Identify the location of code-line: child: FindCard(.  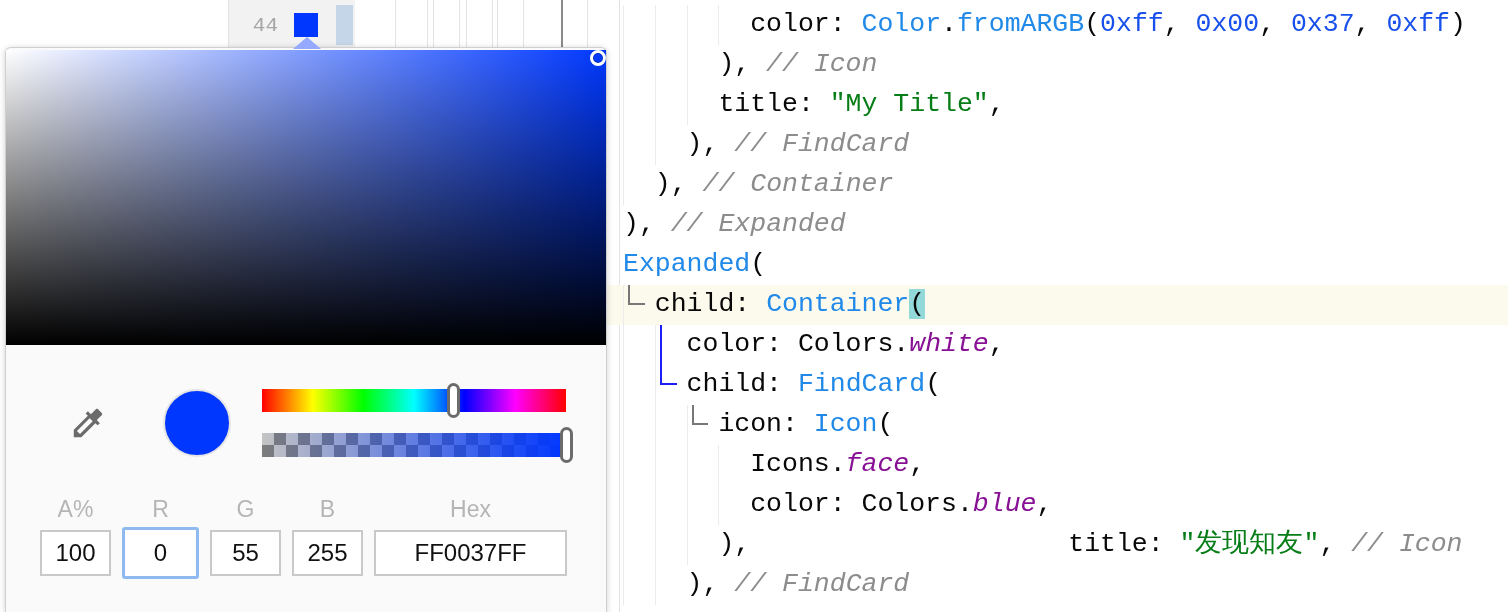
(814, 385).